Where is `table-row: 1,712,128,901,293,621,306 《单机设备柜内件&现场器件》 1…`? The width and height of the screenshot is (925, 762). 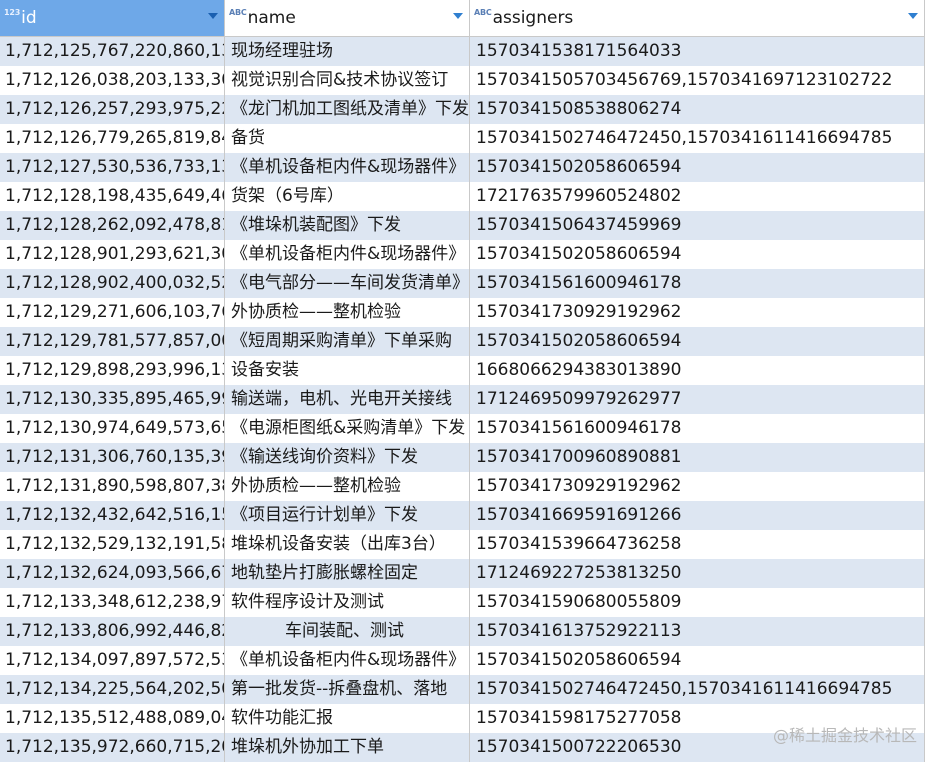 table-row: 1,712,128,901,293,621,306 《单机设备柜内件&现场器件》 1… is located at coordinates (462, 254).